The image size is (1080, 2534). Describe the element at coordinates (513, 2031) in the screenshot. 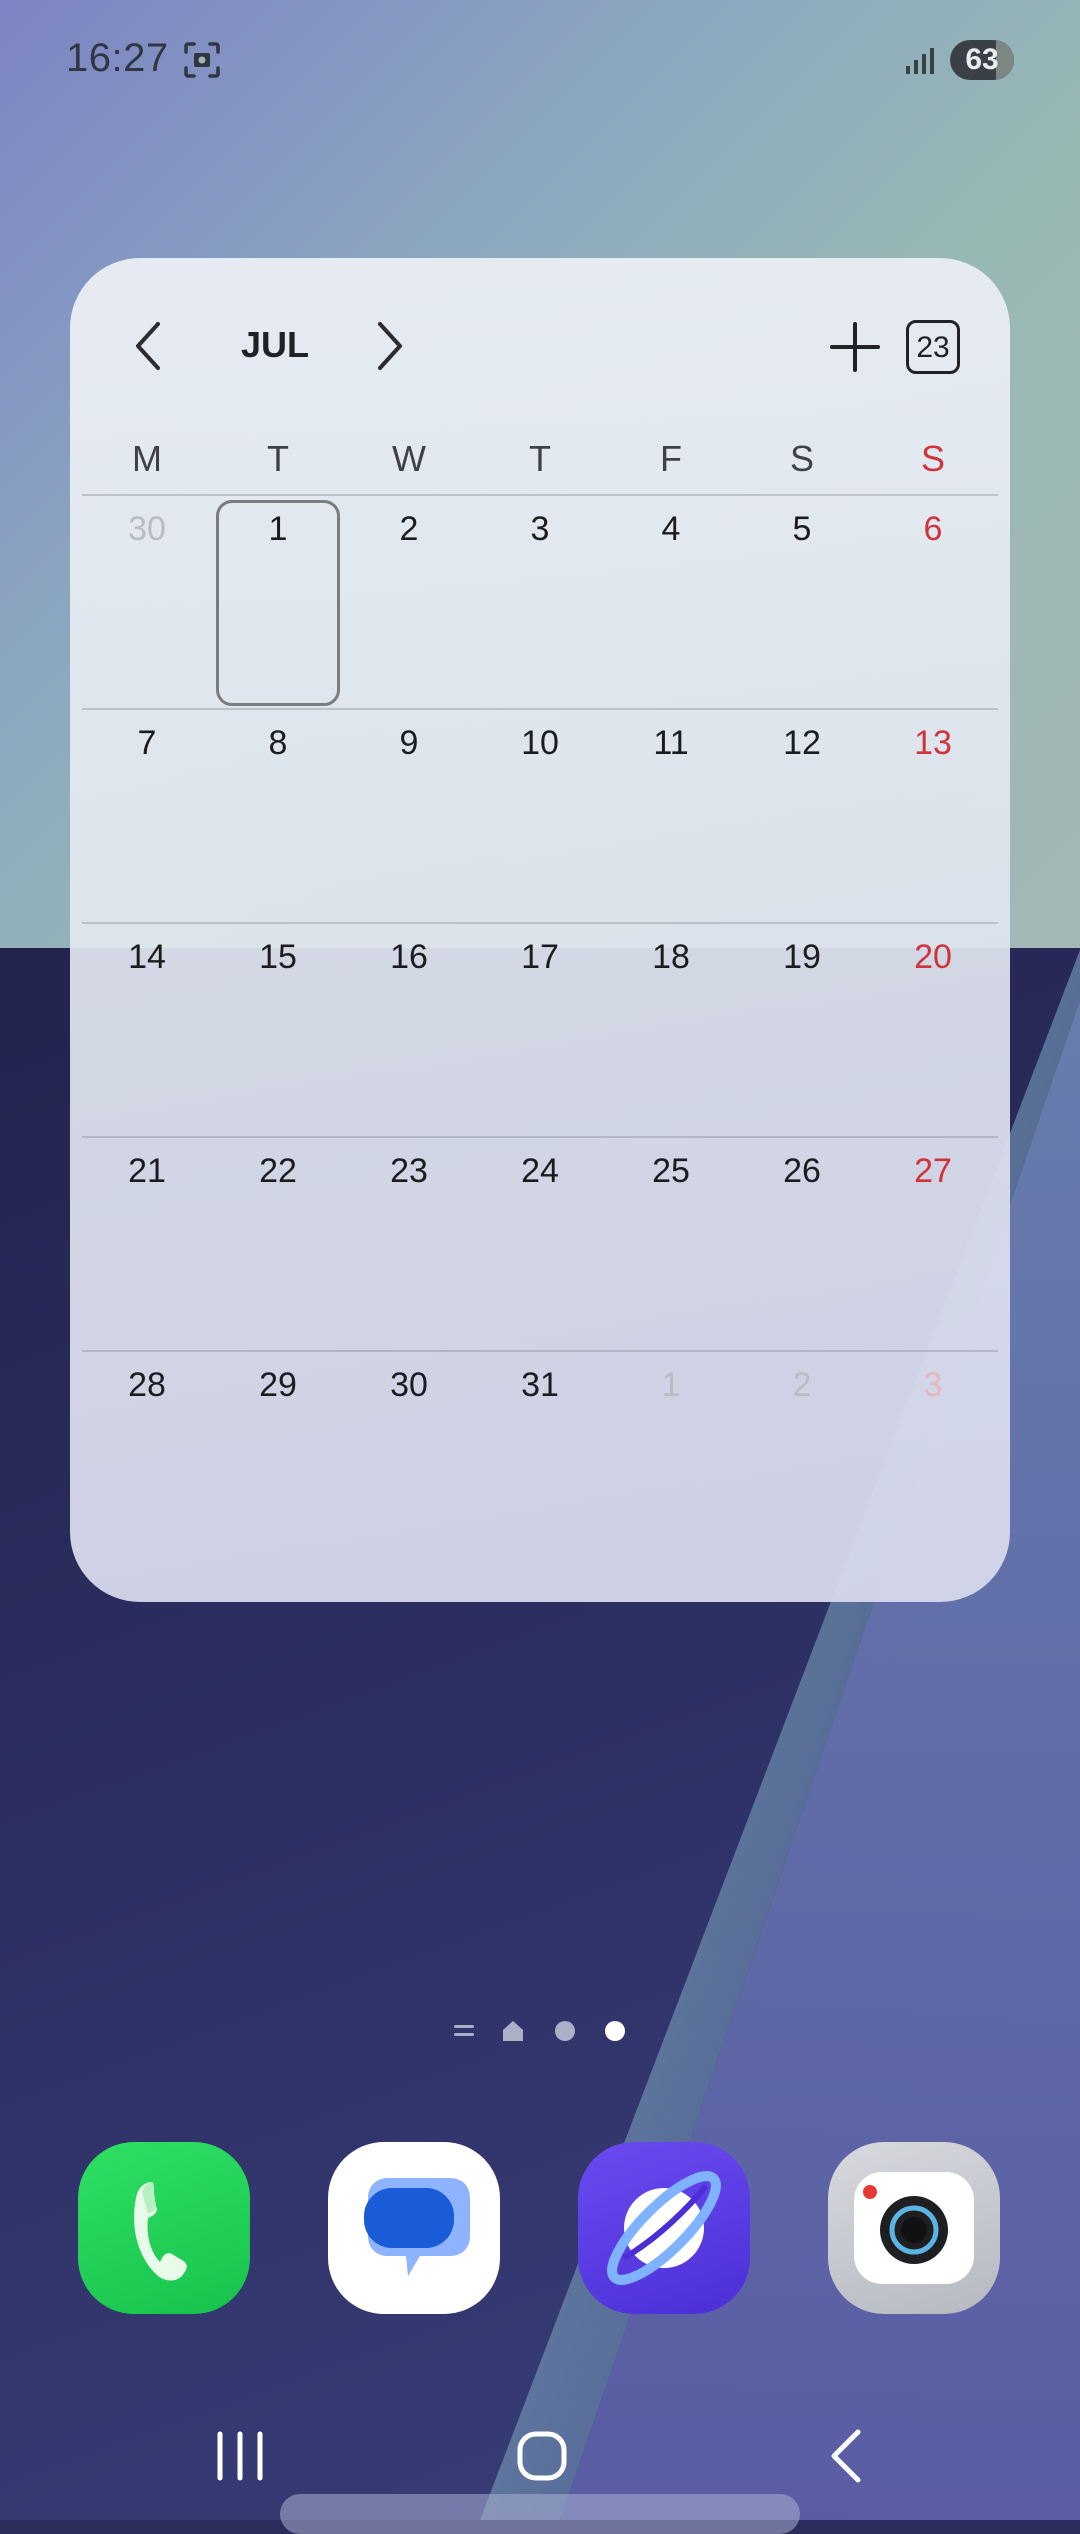

I see `home-page-icon` at that location.